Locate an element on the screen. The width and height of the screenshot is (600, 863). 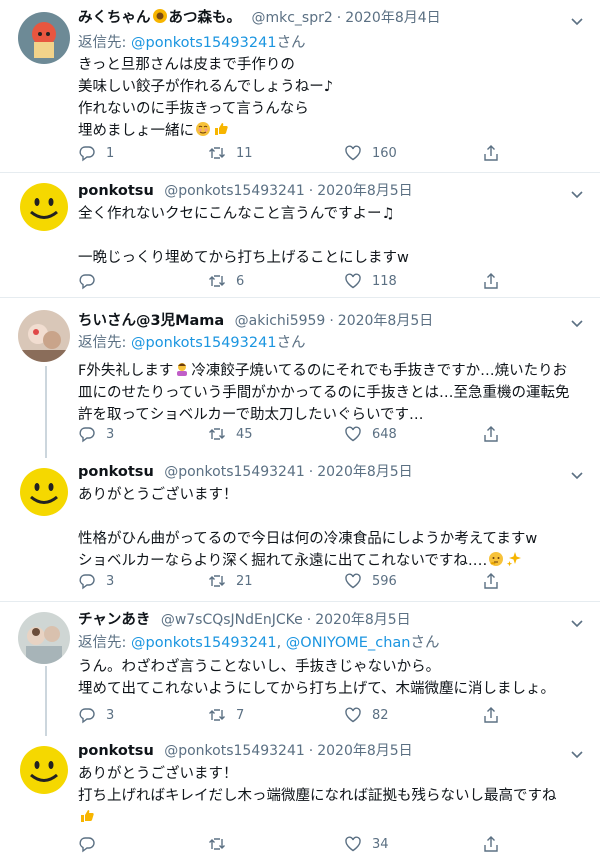
mention-link: @ONIYOME_chan is located at coordinates (348, 643).